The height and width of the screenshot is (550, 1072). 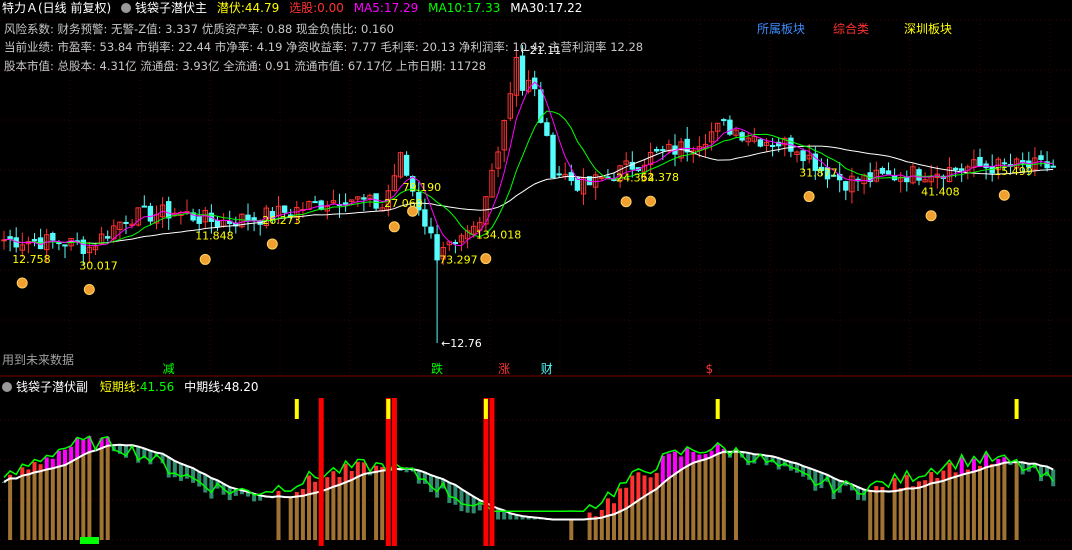 I want to click on price-label: 26.273, so click(x=281, y=220).